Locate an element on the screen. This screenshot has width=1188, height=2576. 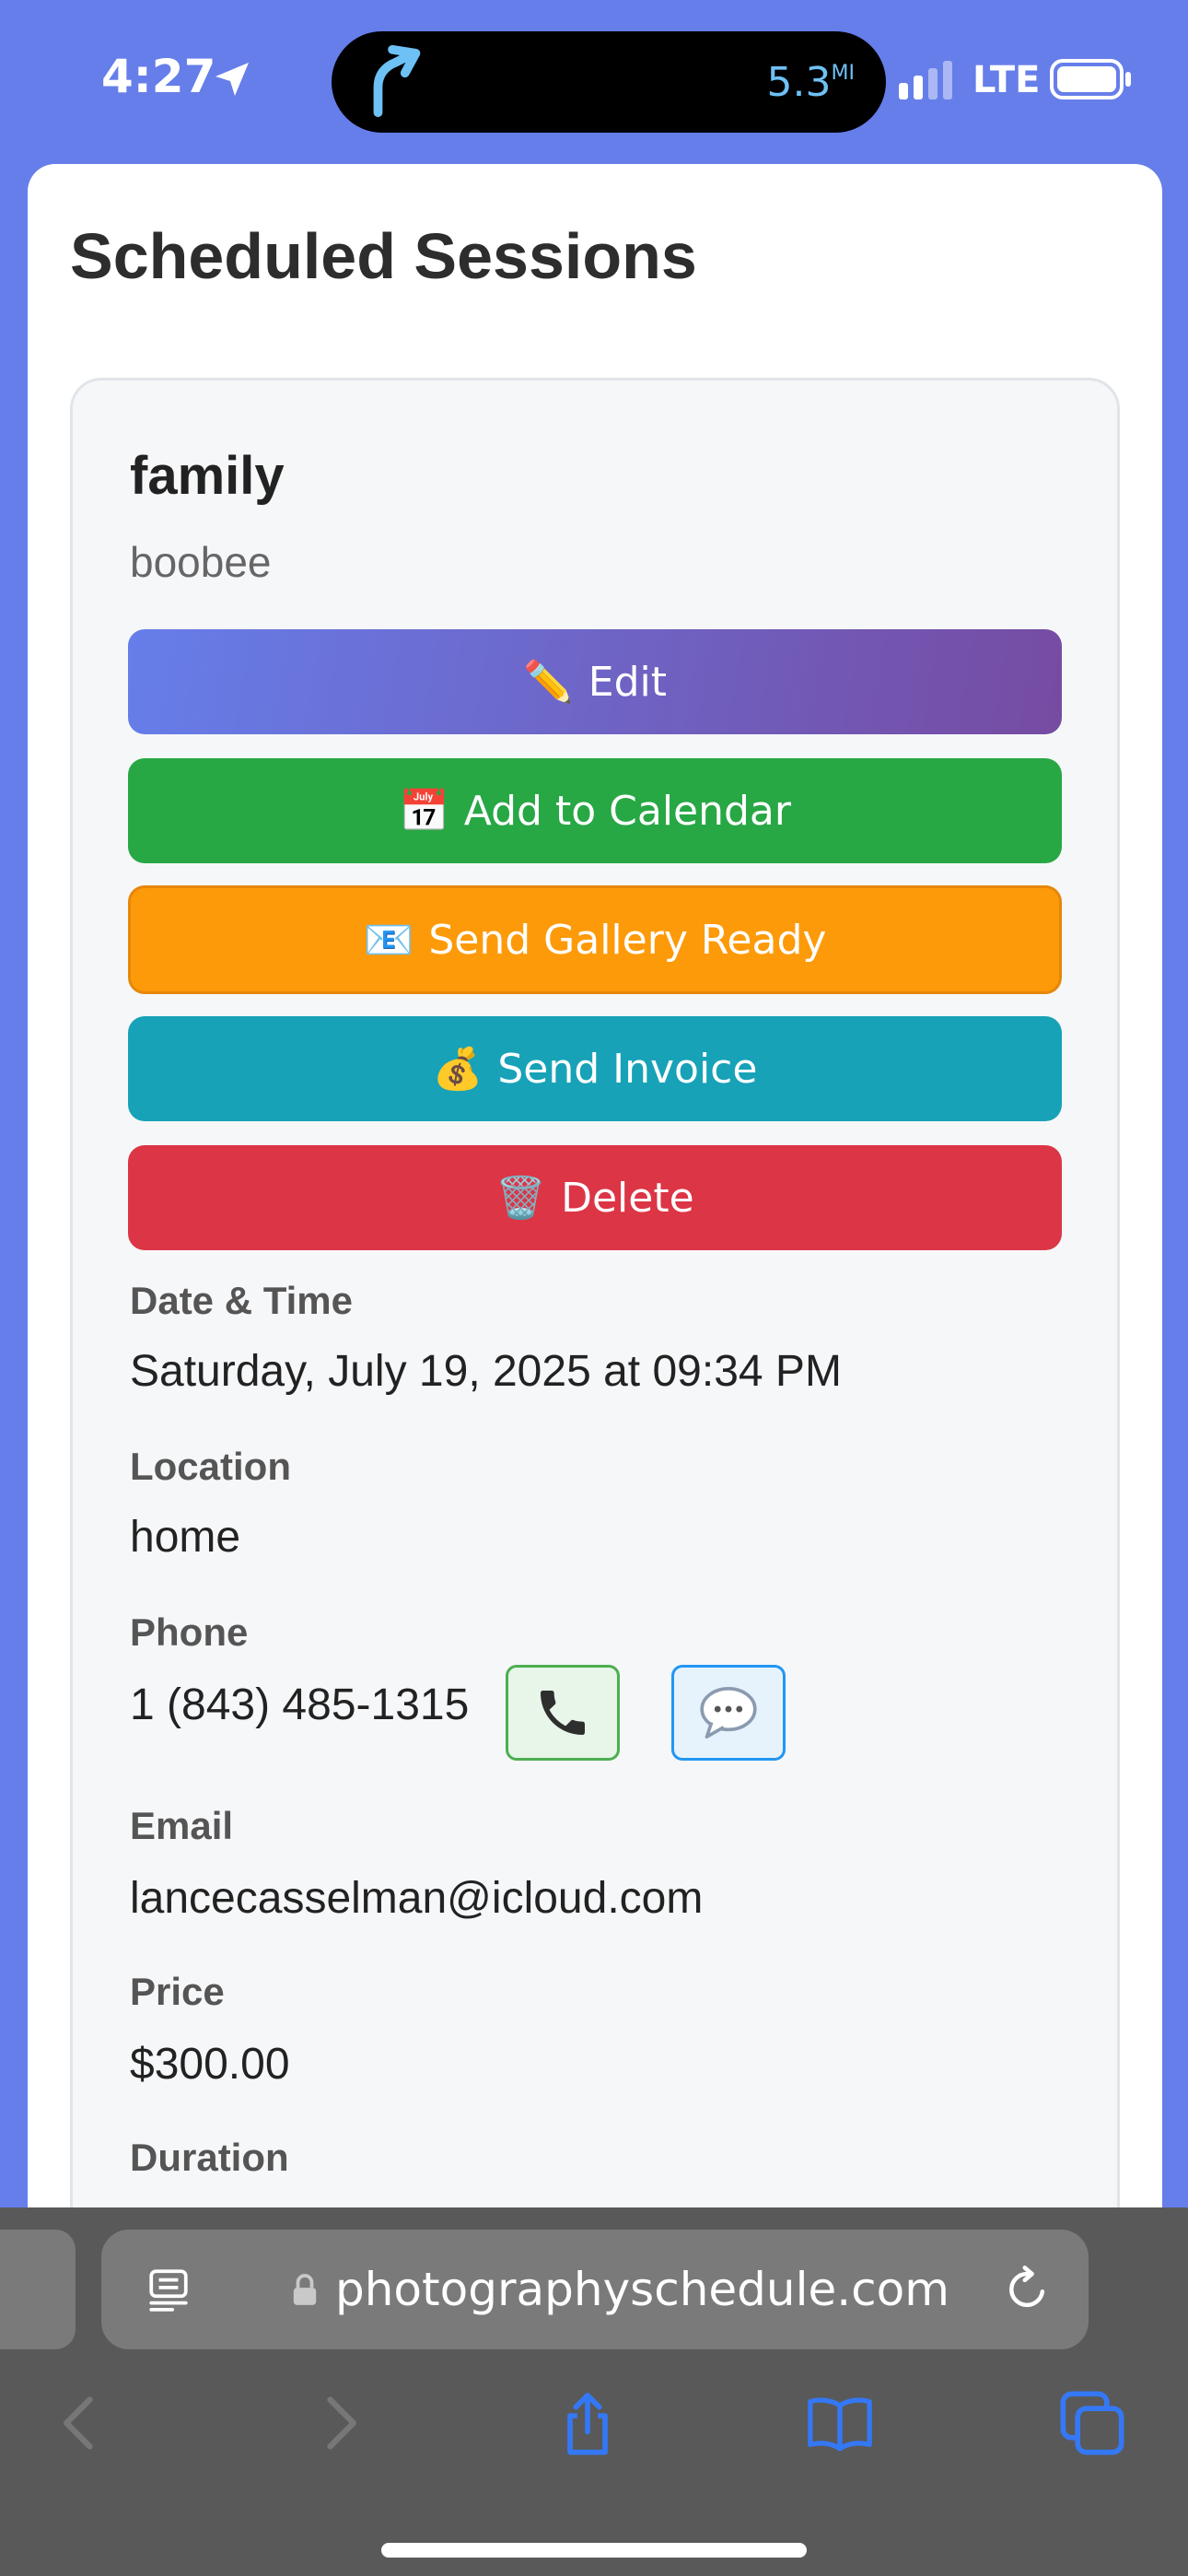
location-label: Location is located at coordinates (210, 1466).